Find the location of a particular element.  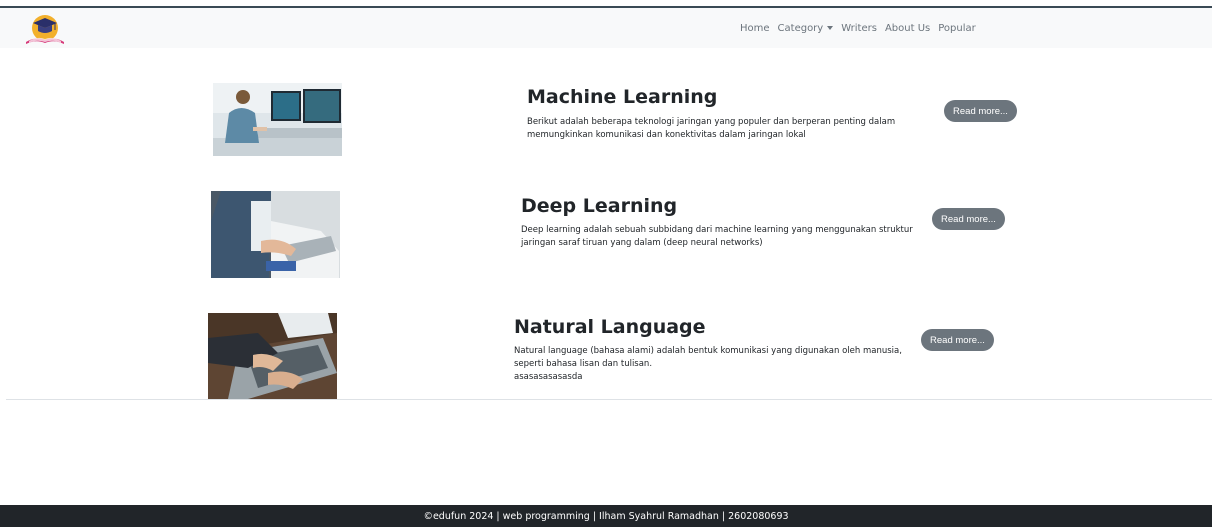

article-extra-text: asasasasasasda is located at coordinates (548, 377).